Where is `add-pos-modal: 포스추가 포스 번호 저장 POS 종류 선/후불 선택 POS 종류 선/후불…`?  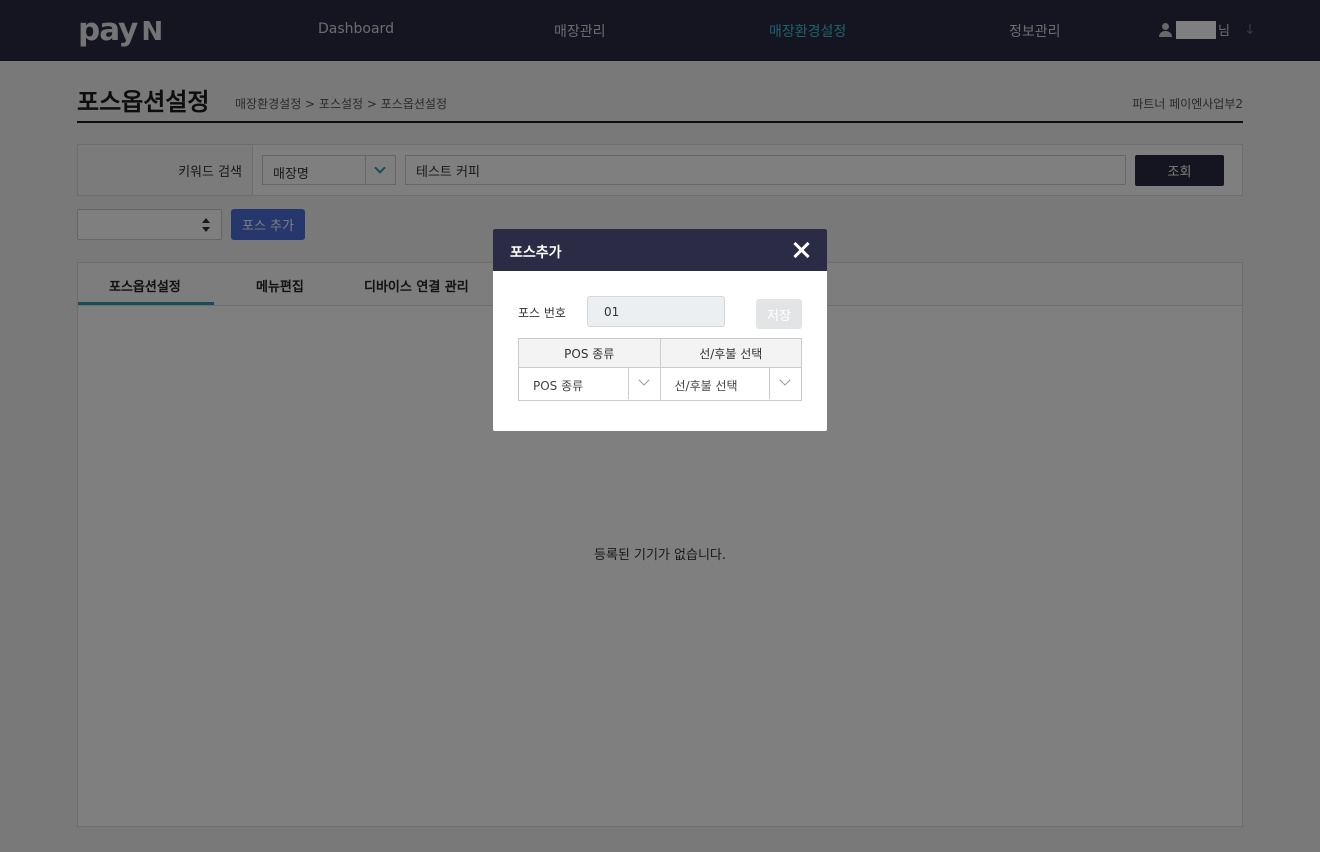 add-pos-modal: 포스추가 포스 번호 저장 POS 종류 선/후불 선택 POS 종류 선/후불… is located at coordinates (660, 330).